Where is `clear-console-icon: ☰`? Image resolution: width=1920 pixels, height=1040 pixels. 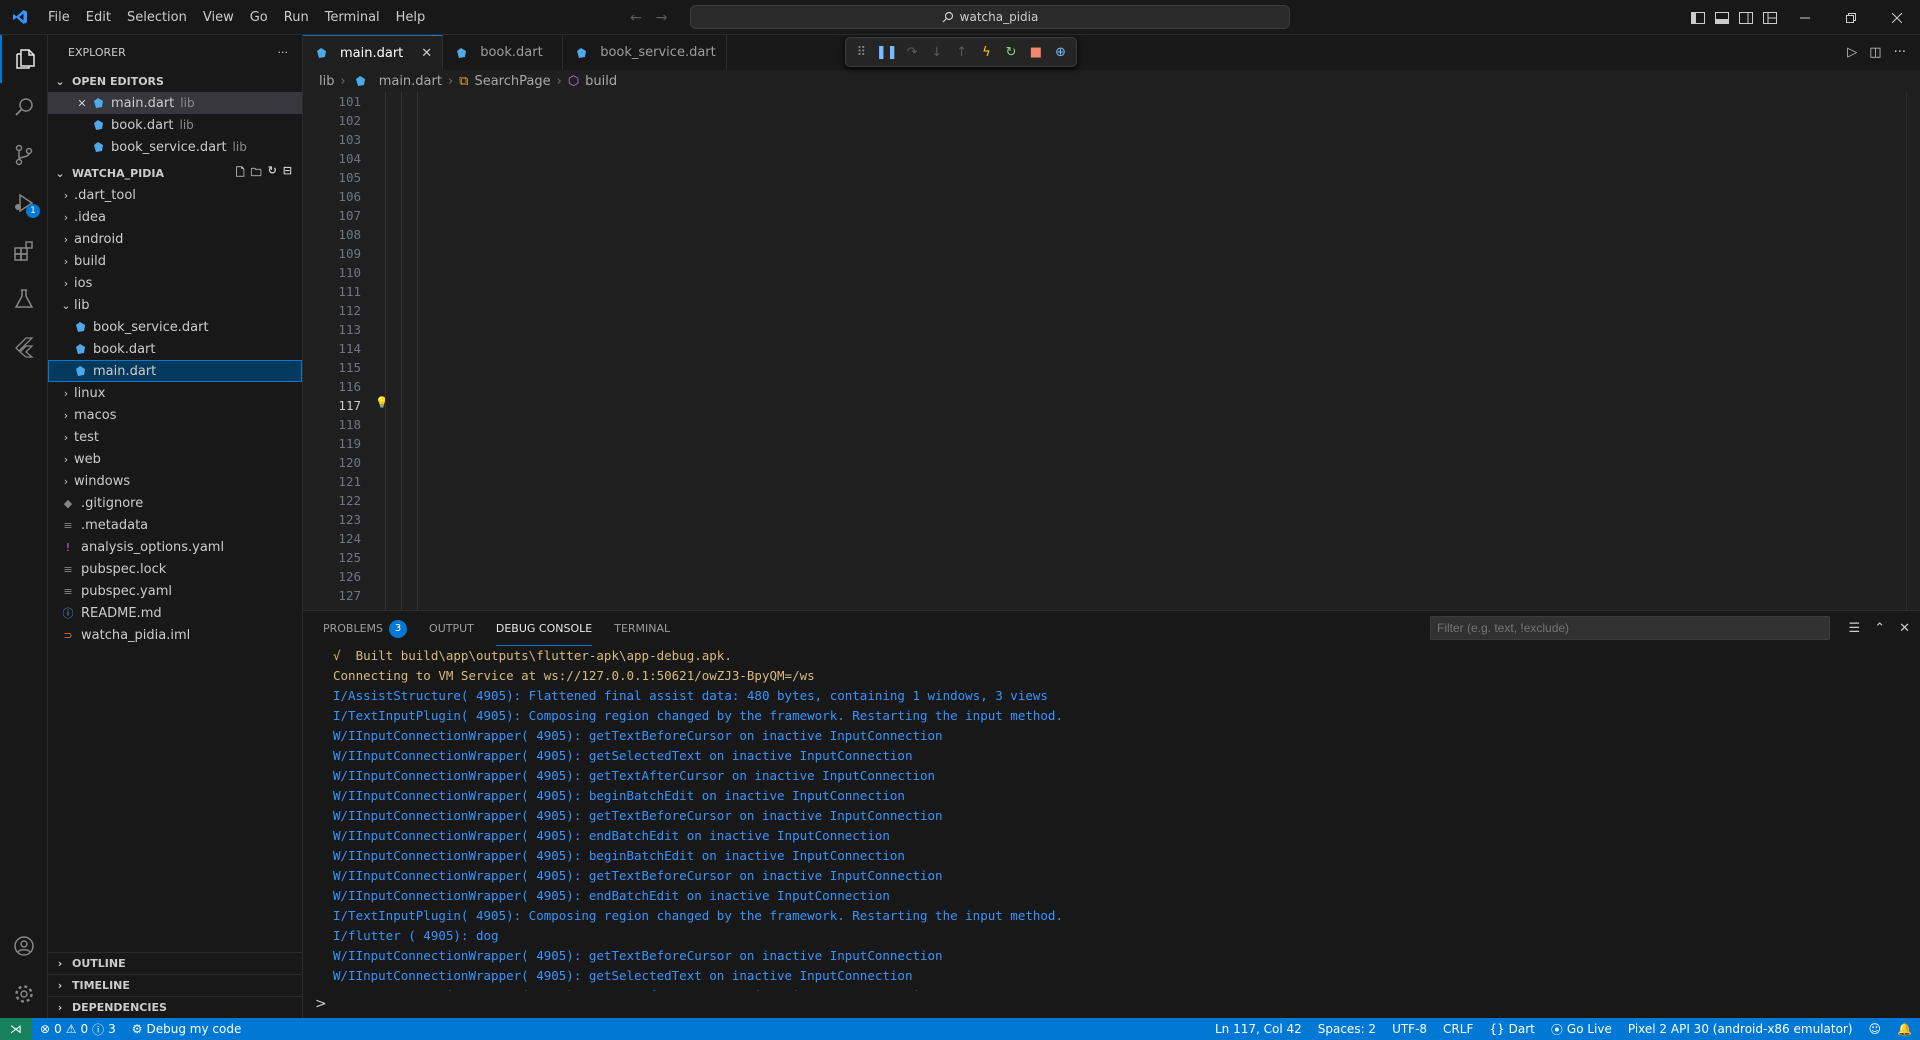
clear-console-icon: ☰ is located at coordinates (1855, 628).